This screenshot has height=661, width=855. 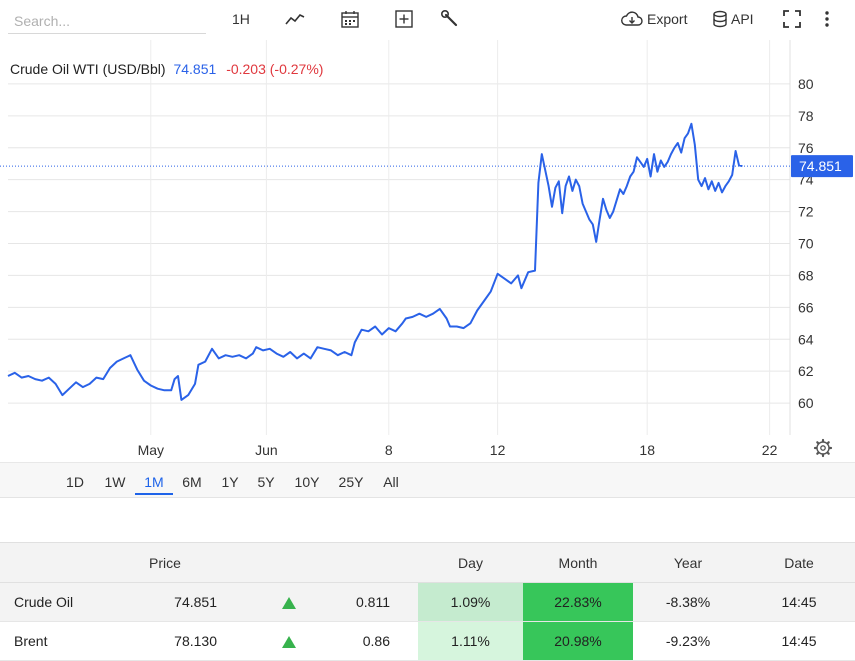 I want to click on row-day: 1.09%, so click(x=470, y=602).